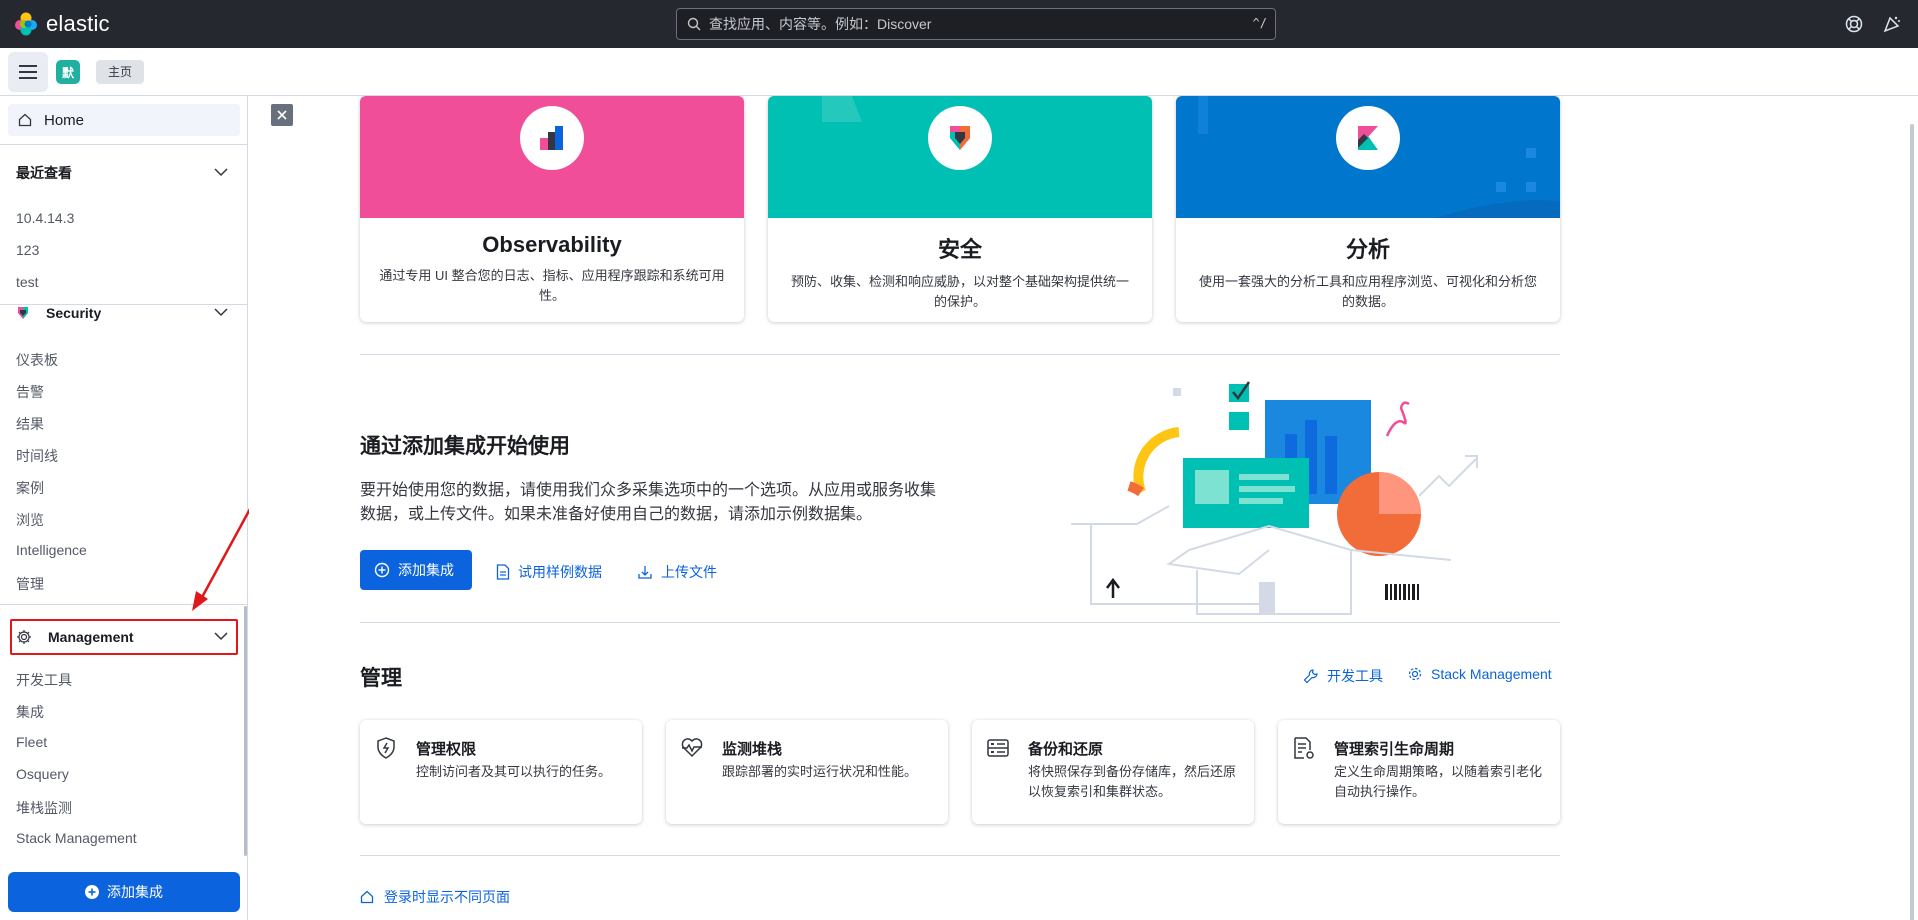 The image size is (1918, 920). What do you see at coordinates (221, 172) in the screenshot?
I see `chevron-down-icon` at bounding box center [221, 172].